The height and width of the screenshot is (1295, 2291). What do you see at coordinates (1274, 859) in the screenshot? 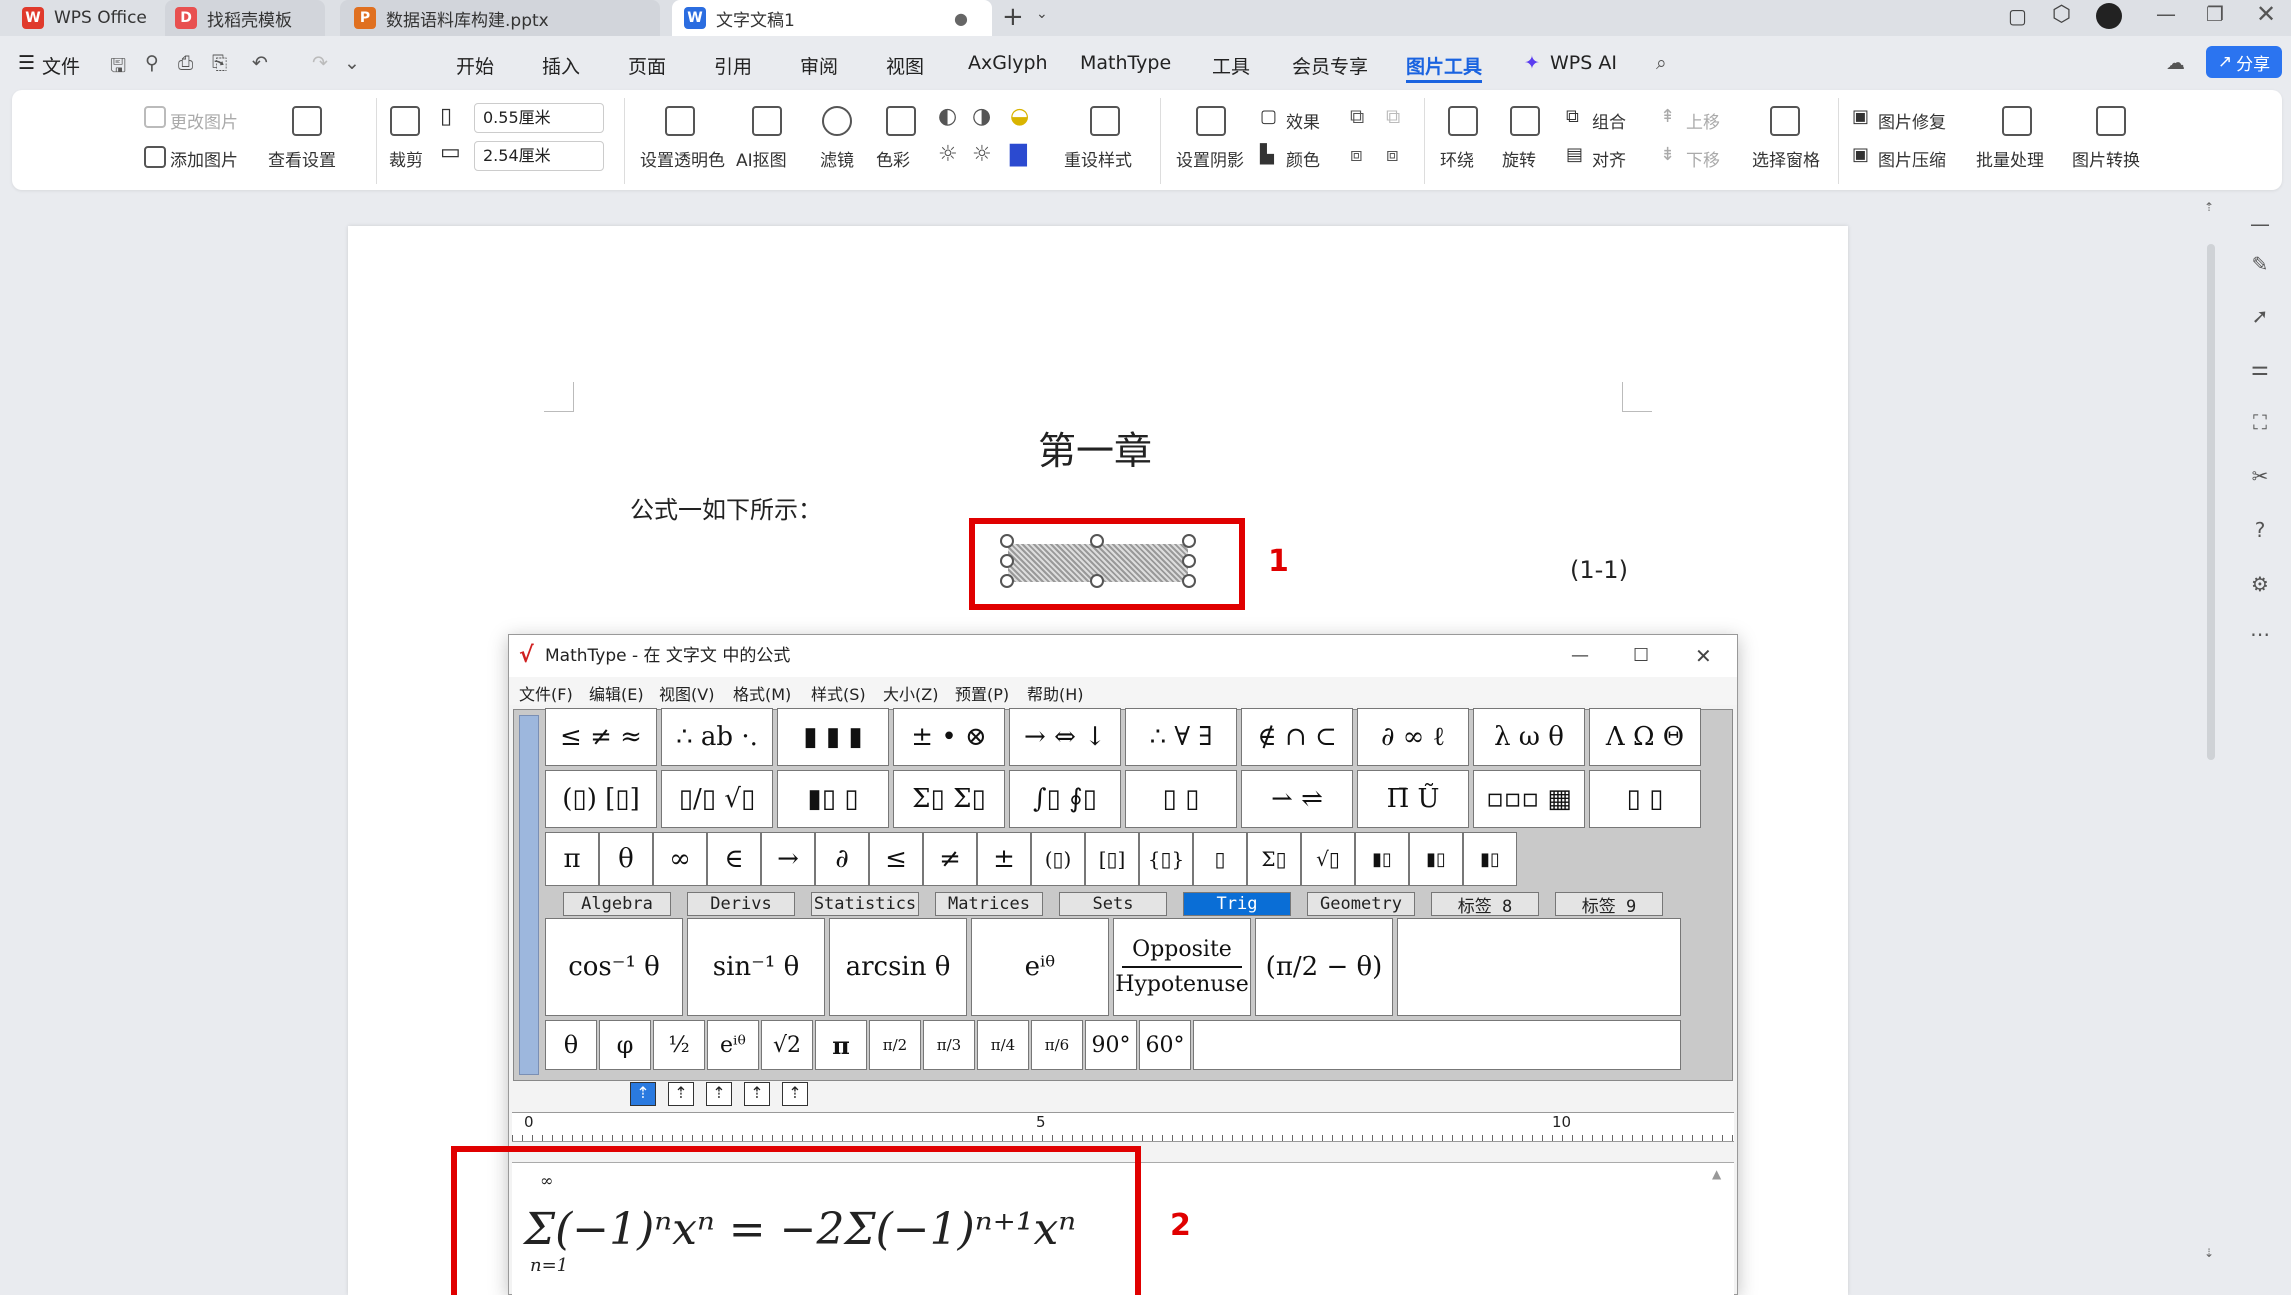
I see `sum-button: Σ▯` at bounding box center [1274, 859].